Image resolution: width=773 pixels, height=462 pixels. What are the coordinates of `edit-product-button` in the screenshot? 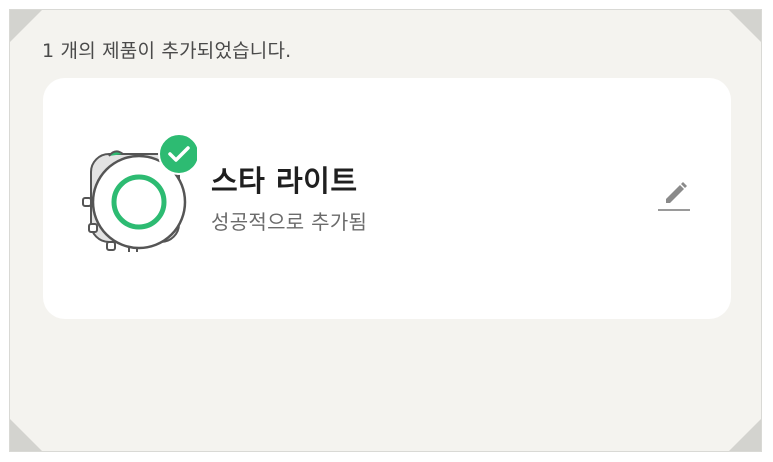 It's located at (674, 195).